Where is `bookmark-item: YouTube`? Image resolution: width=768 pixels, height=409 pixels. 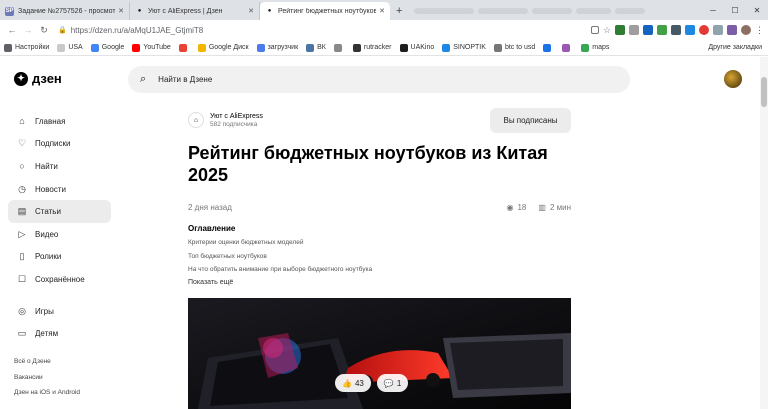 bookmark-item: YouTube is located at coordinates (151, 47).